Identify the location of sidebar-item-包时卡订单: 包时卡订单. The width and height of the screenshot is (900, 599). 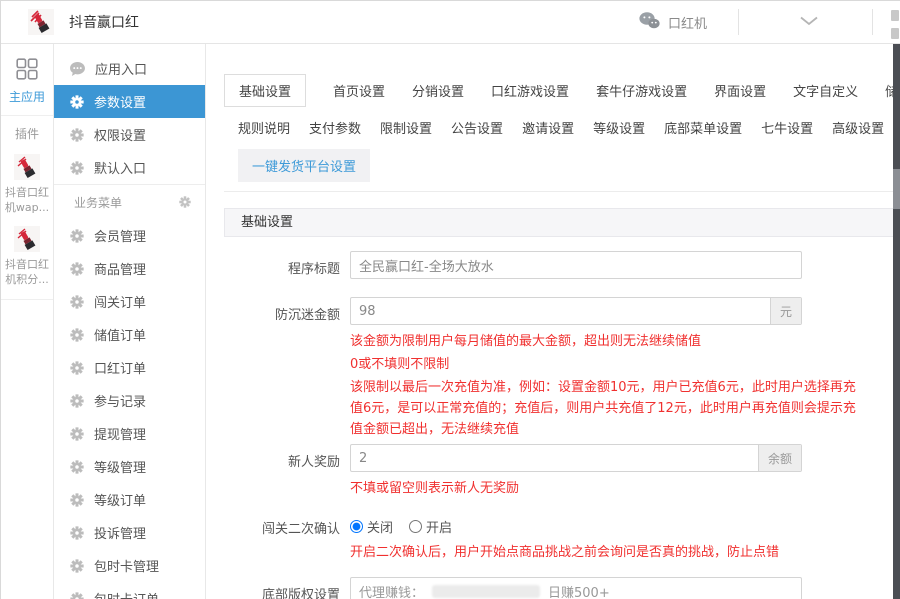
(129, 590).